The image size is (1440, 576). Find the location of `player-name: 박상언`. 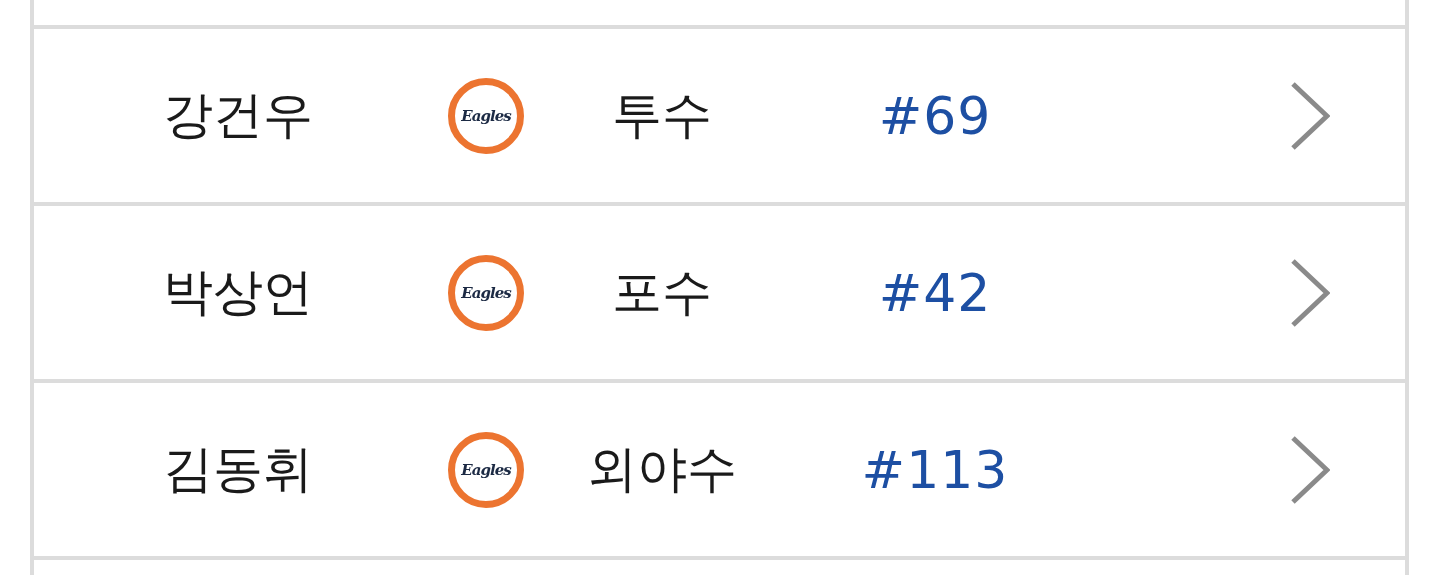

player-name: 박상언 is located at coordinates (238, 292).